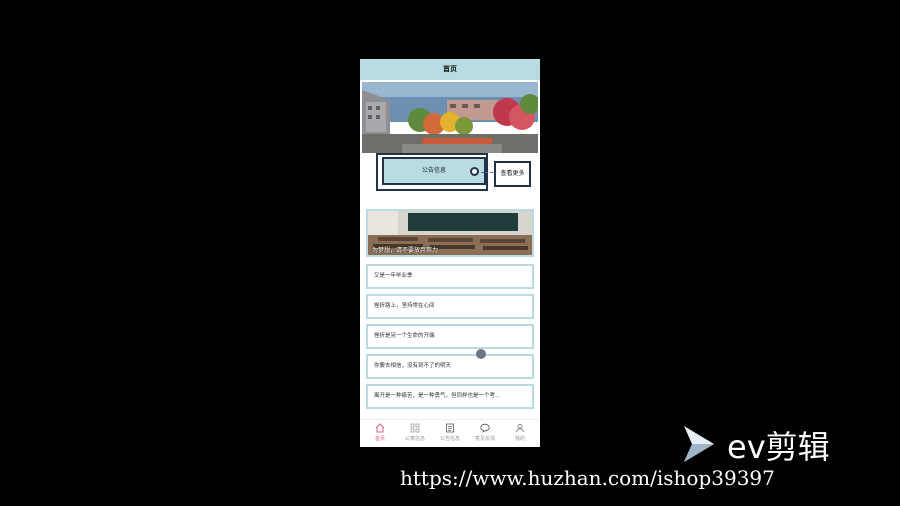 Image resolution: width=900 pixels, height=506 pixels. Describe the element at coordinates (487, 172) in the screenshot. I see `notice-connector-line` at that location.